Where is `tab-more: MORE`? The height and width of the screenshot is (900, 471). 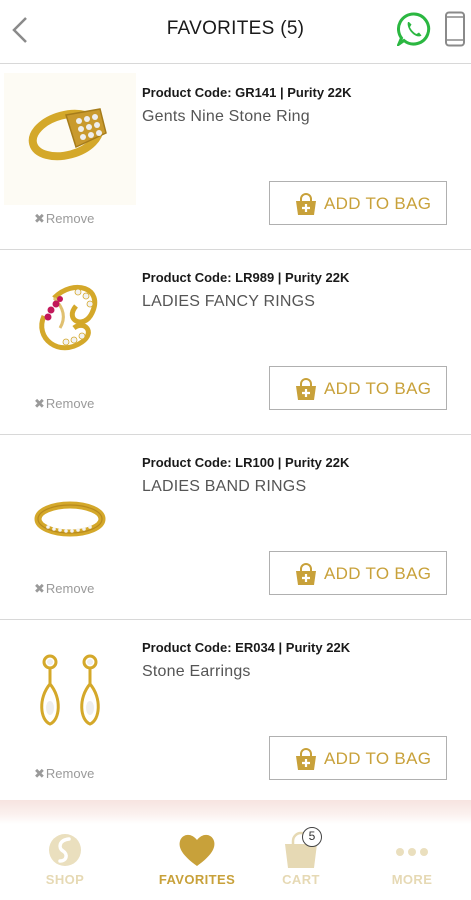 tab-more: MORE is located at coordinates (412, 859).